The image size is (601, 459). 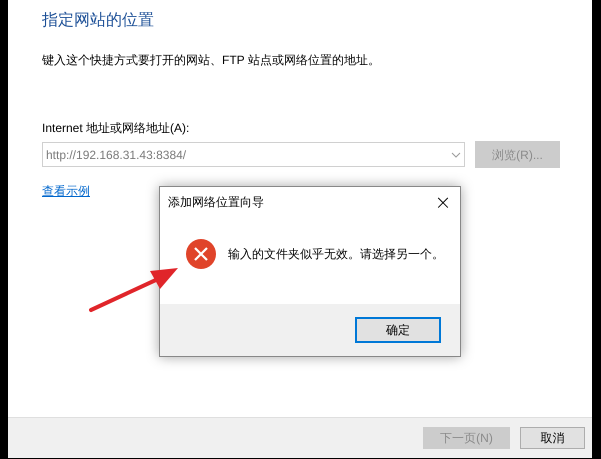 What do you see at coordinates (552, 438) in the screenshot?
I see `footer-button: 取消` at bounding box center [552, 438].